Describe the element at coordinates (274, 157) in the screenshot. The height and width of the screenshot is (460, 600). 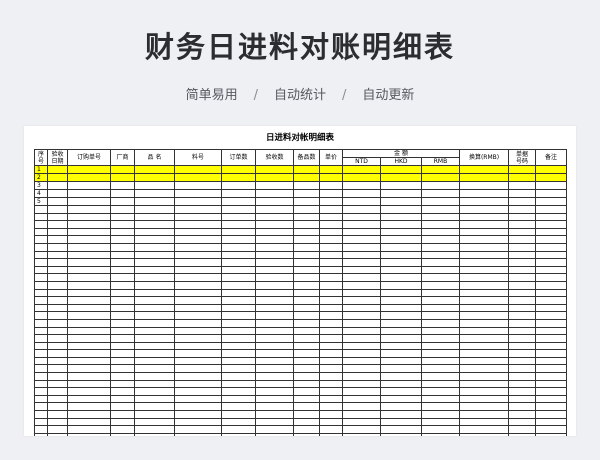
I see `col-header-recv-qty: 验收数` at that location.